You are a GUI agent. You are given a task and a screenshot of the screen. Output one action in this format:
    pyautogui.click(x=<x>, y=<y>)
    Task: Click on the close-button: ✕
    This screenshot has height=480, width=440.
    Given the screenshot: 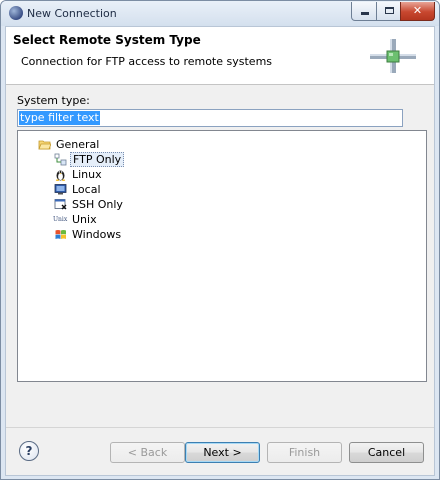 What is the action you would take?
    pyautogui.click(x=417, y=11)
    